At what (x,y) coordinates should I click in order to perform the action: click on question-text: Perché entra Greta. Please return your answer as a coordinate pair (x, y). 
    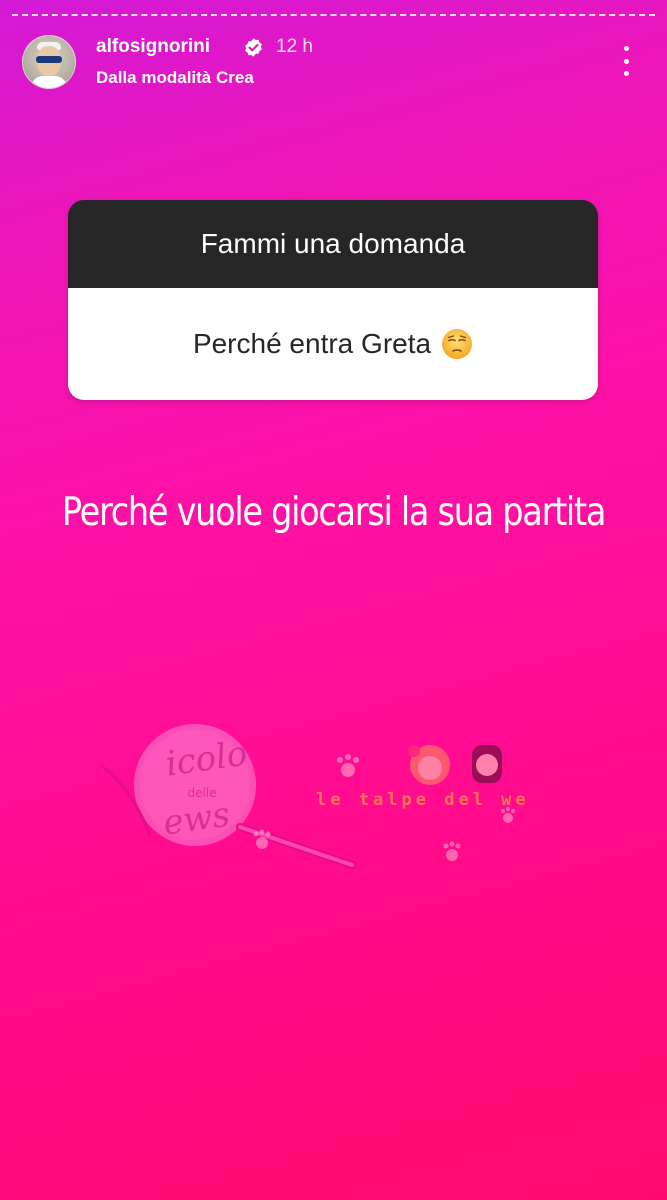
    Looking at the image, I should click on (312, 343).